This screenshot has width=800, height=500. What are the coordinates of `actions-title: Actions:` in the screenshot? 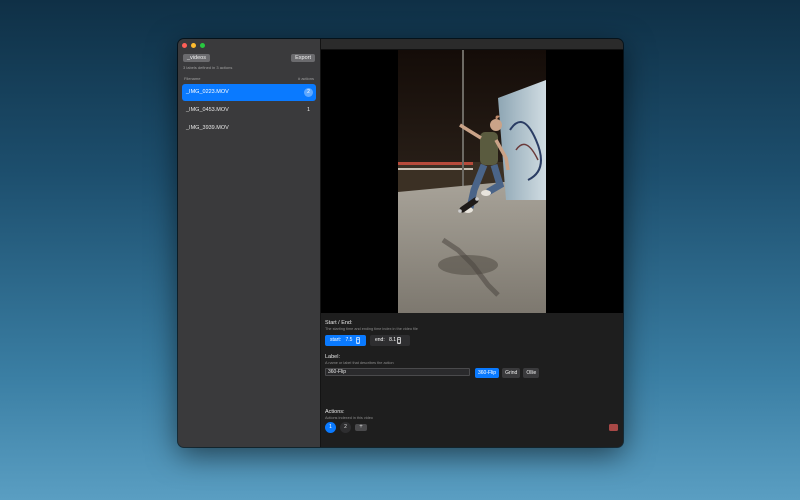 It's located at (335, 412).